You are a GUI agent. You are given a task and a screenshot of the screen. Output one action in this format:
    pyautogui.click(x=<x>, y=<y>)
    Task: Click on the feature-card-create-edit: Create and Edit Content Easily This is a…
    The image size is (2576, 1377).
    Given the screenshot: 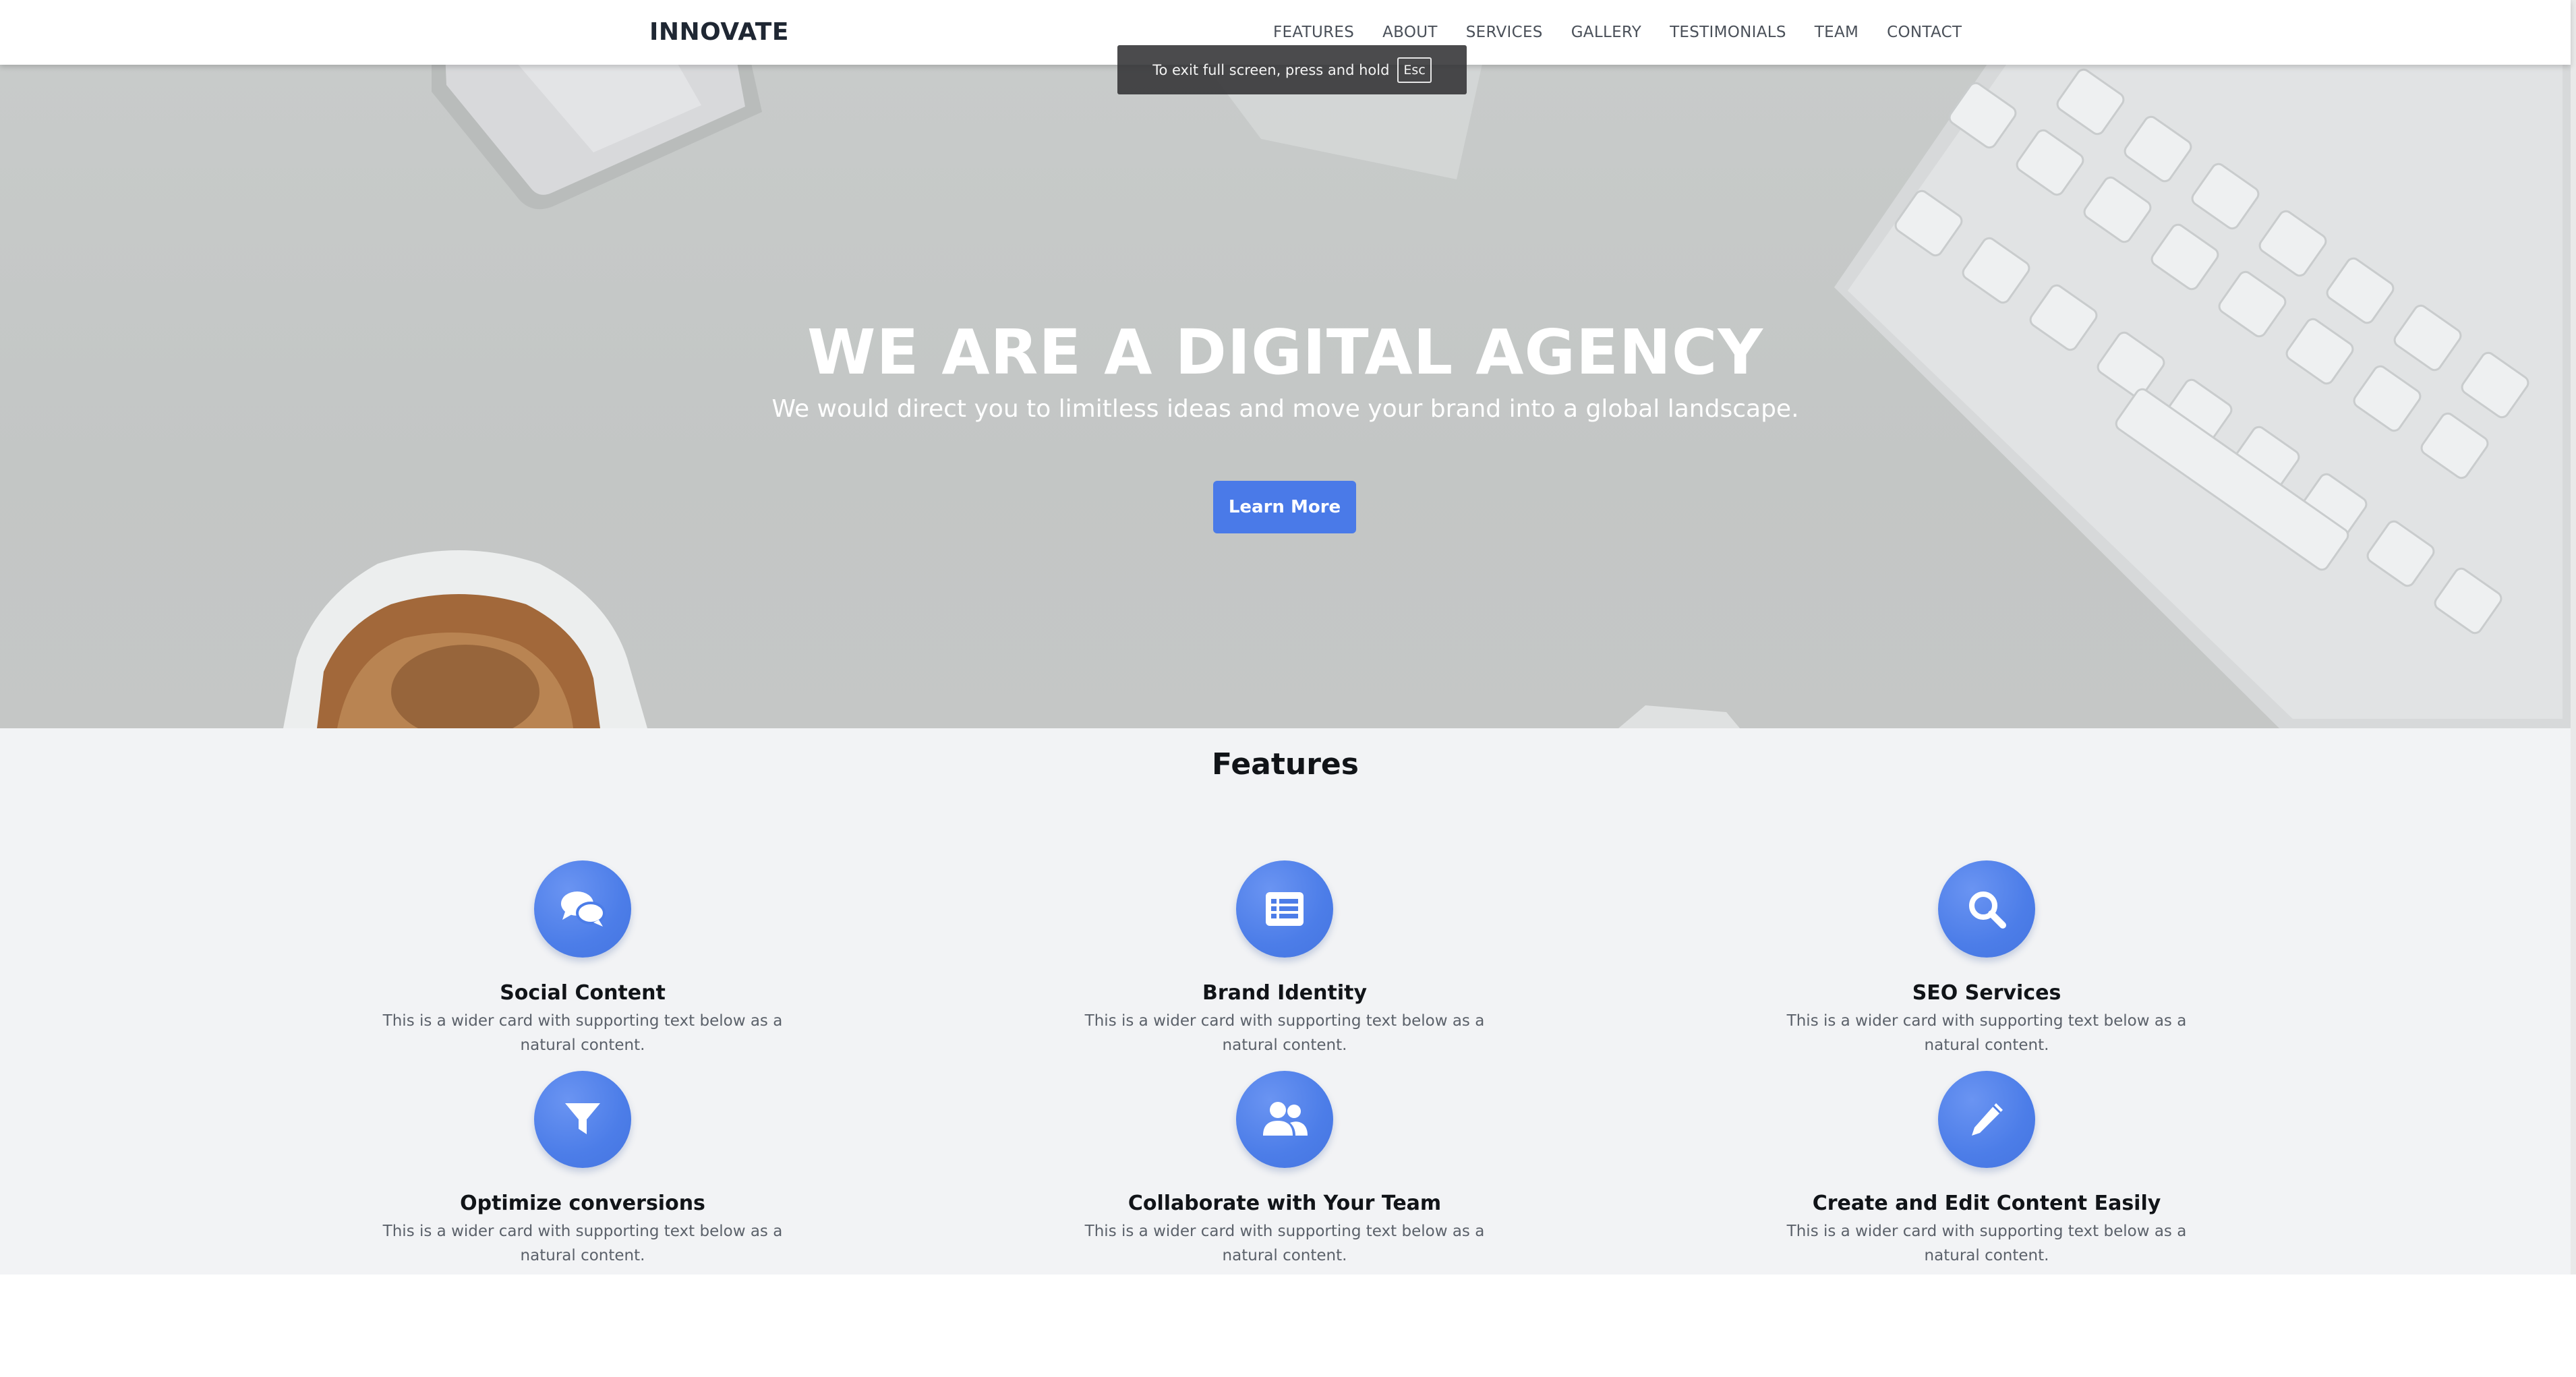 What is the action you would take?
    pyautogui.click(x=1987, y=1169)
    